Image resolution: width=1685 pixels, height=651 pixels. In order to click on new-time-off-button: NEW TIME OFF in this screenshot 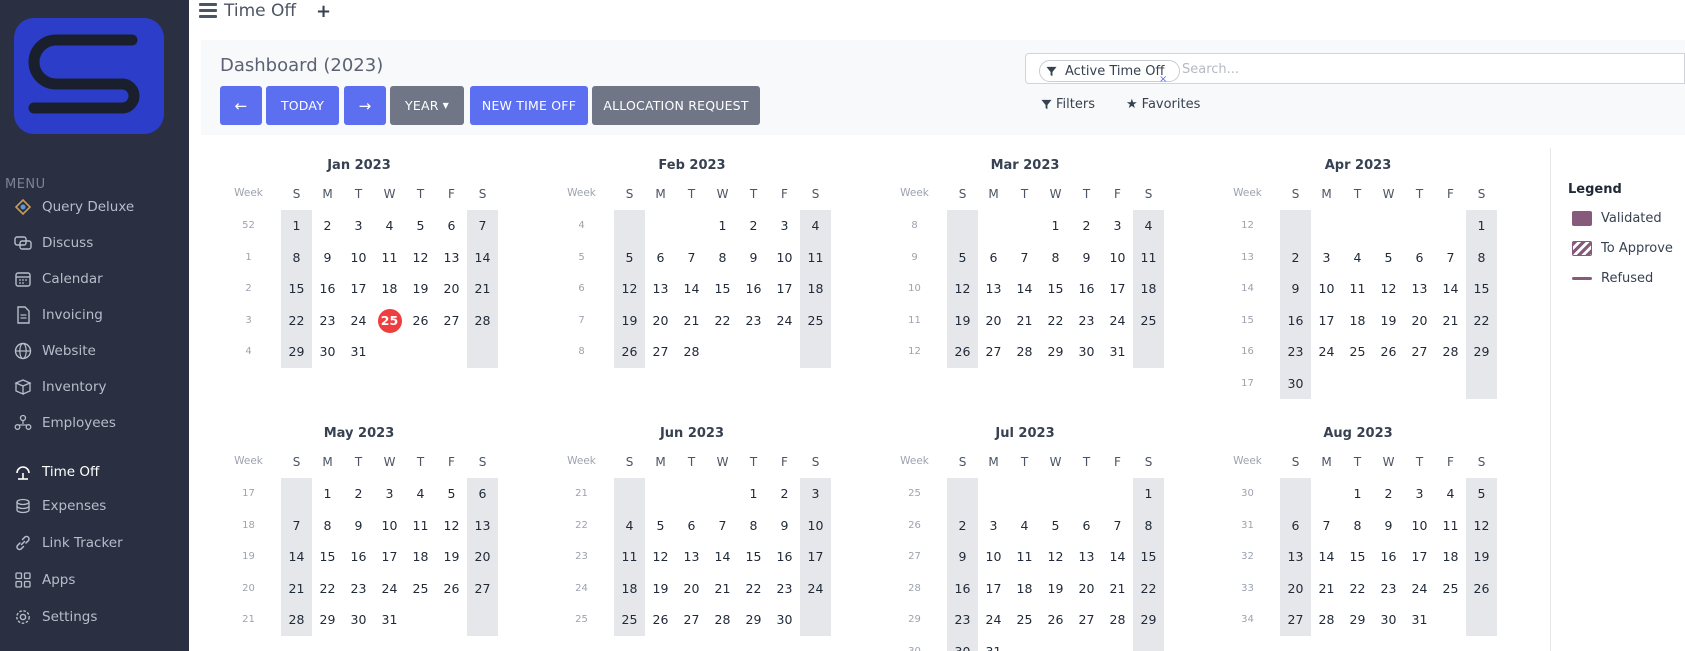, I will do `click(529, 105)`.